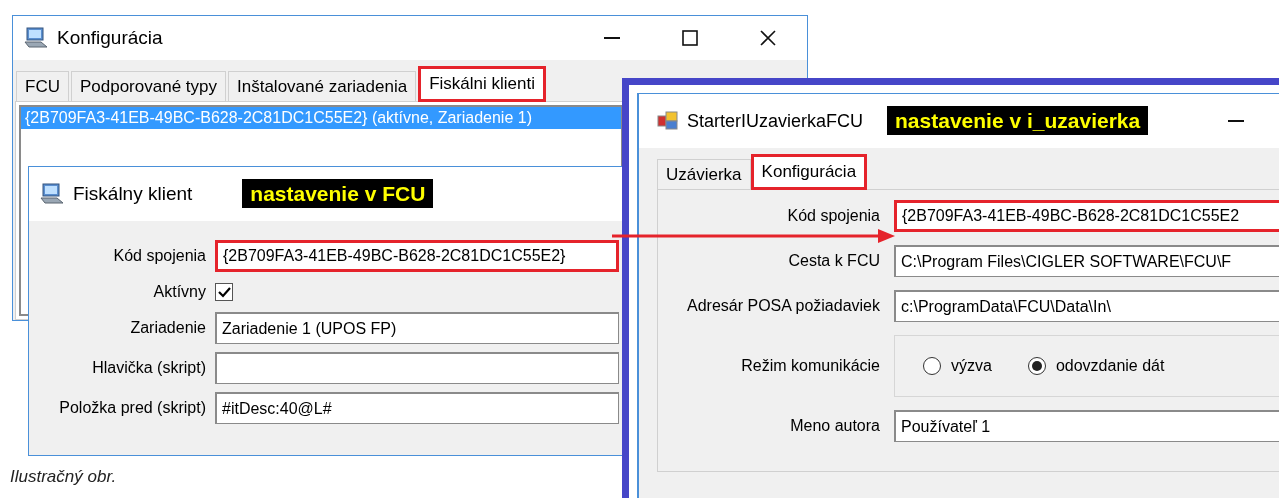  What do you see at coordinates (704, 174) in the screenshot?
I see `tab: Uzávierka` at bounding box center [704, 174].